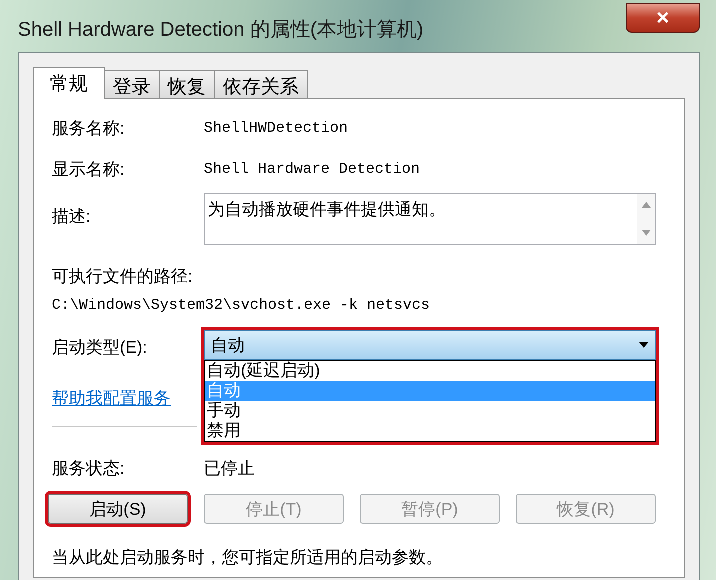 Image resolution: width=716 pixels, height=580 pixels. I want to click on scroll-down-icon, so click(646, 233).